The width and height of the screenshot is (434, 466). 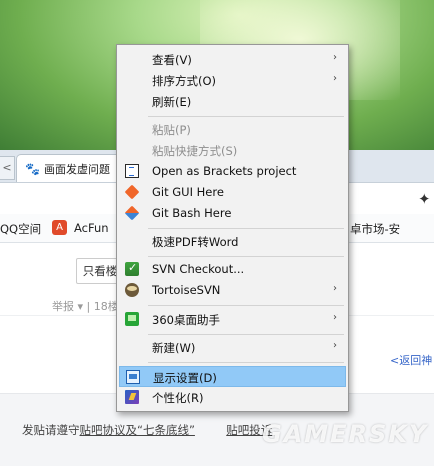 What do you see at coordinates (192, 213) in the screenshot?
I see `menu-item-label: Git Bash Here` at bounding box center [192, 213].